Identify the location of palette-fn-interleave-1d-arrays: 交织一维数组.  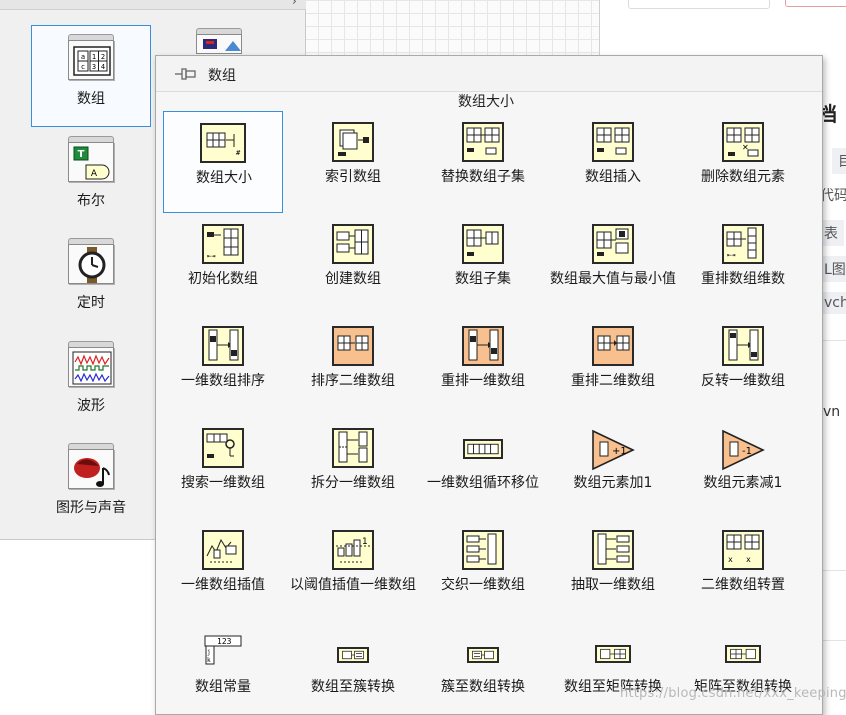
(483, 570).